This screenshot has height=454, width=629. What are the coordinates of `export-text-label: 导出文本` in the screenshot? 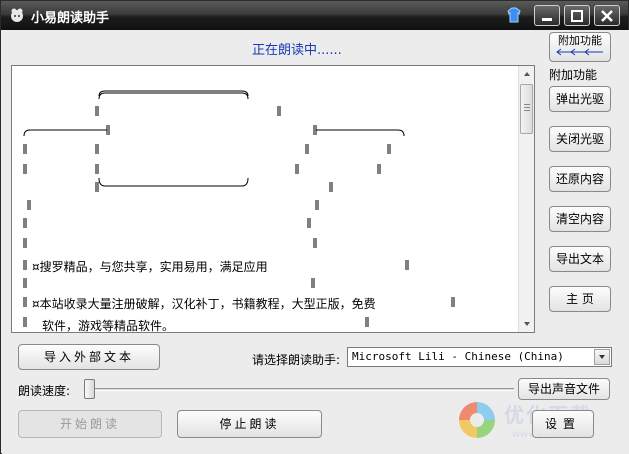 It's located at (579, 259).